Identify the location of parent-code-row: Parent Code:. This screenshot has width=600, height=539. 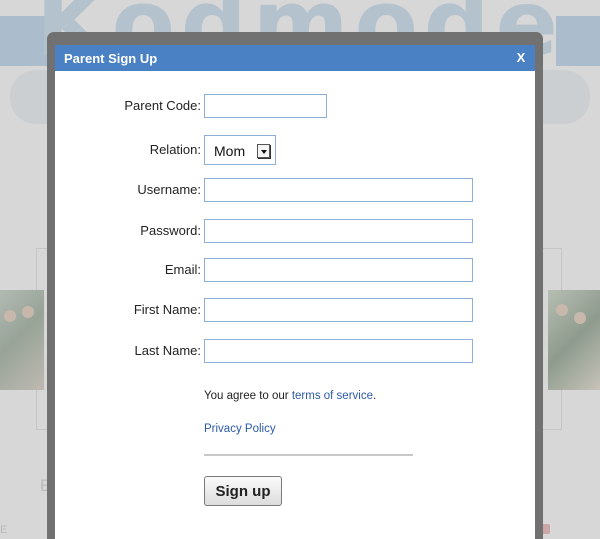
(295, 106).